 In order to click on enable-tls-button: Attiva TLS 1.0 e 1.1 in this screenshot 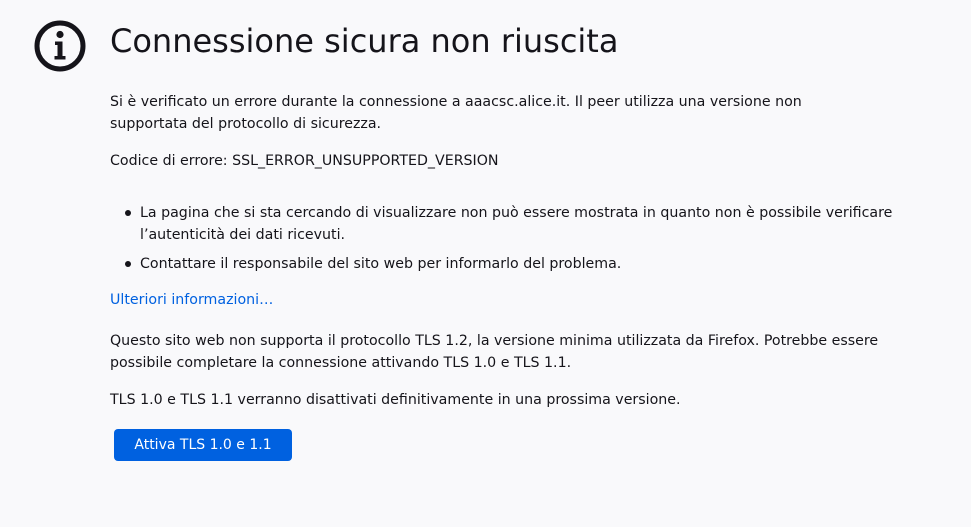, I will do `click(203, 445)`.